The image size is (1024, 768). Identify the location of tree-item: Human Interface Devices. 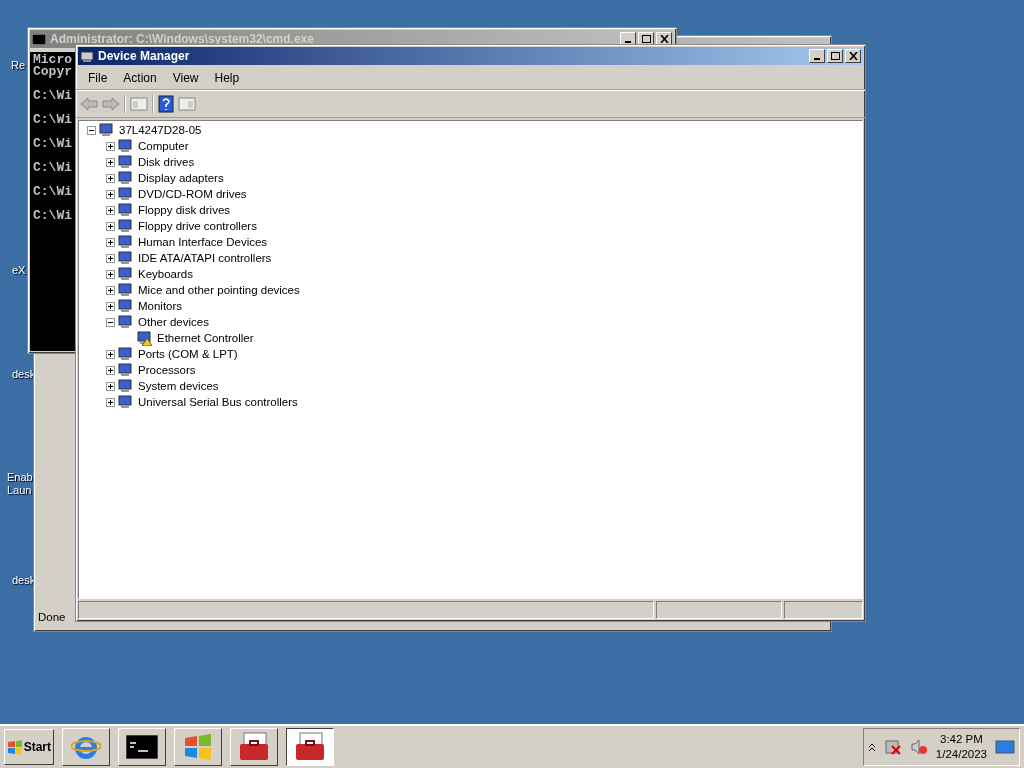
(203, 242).